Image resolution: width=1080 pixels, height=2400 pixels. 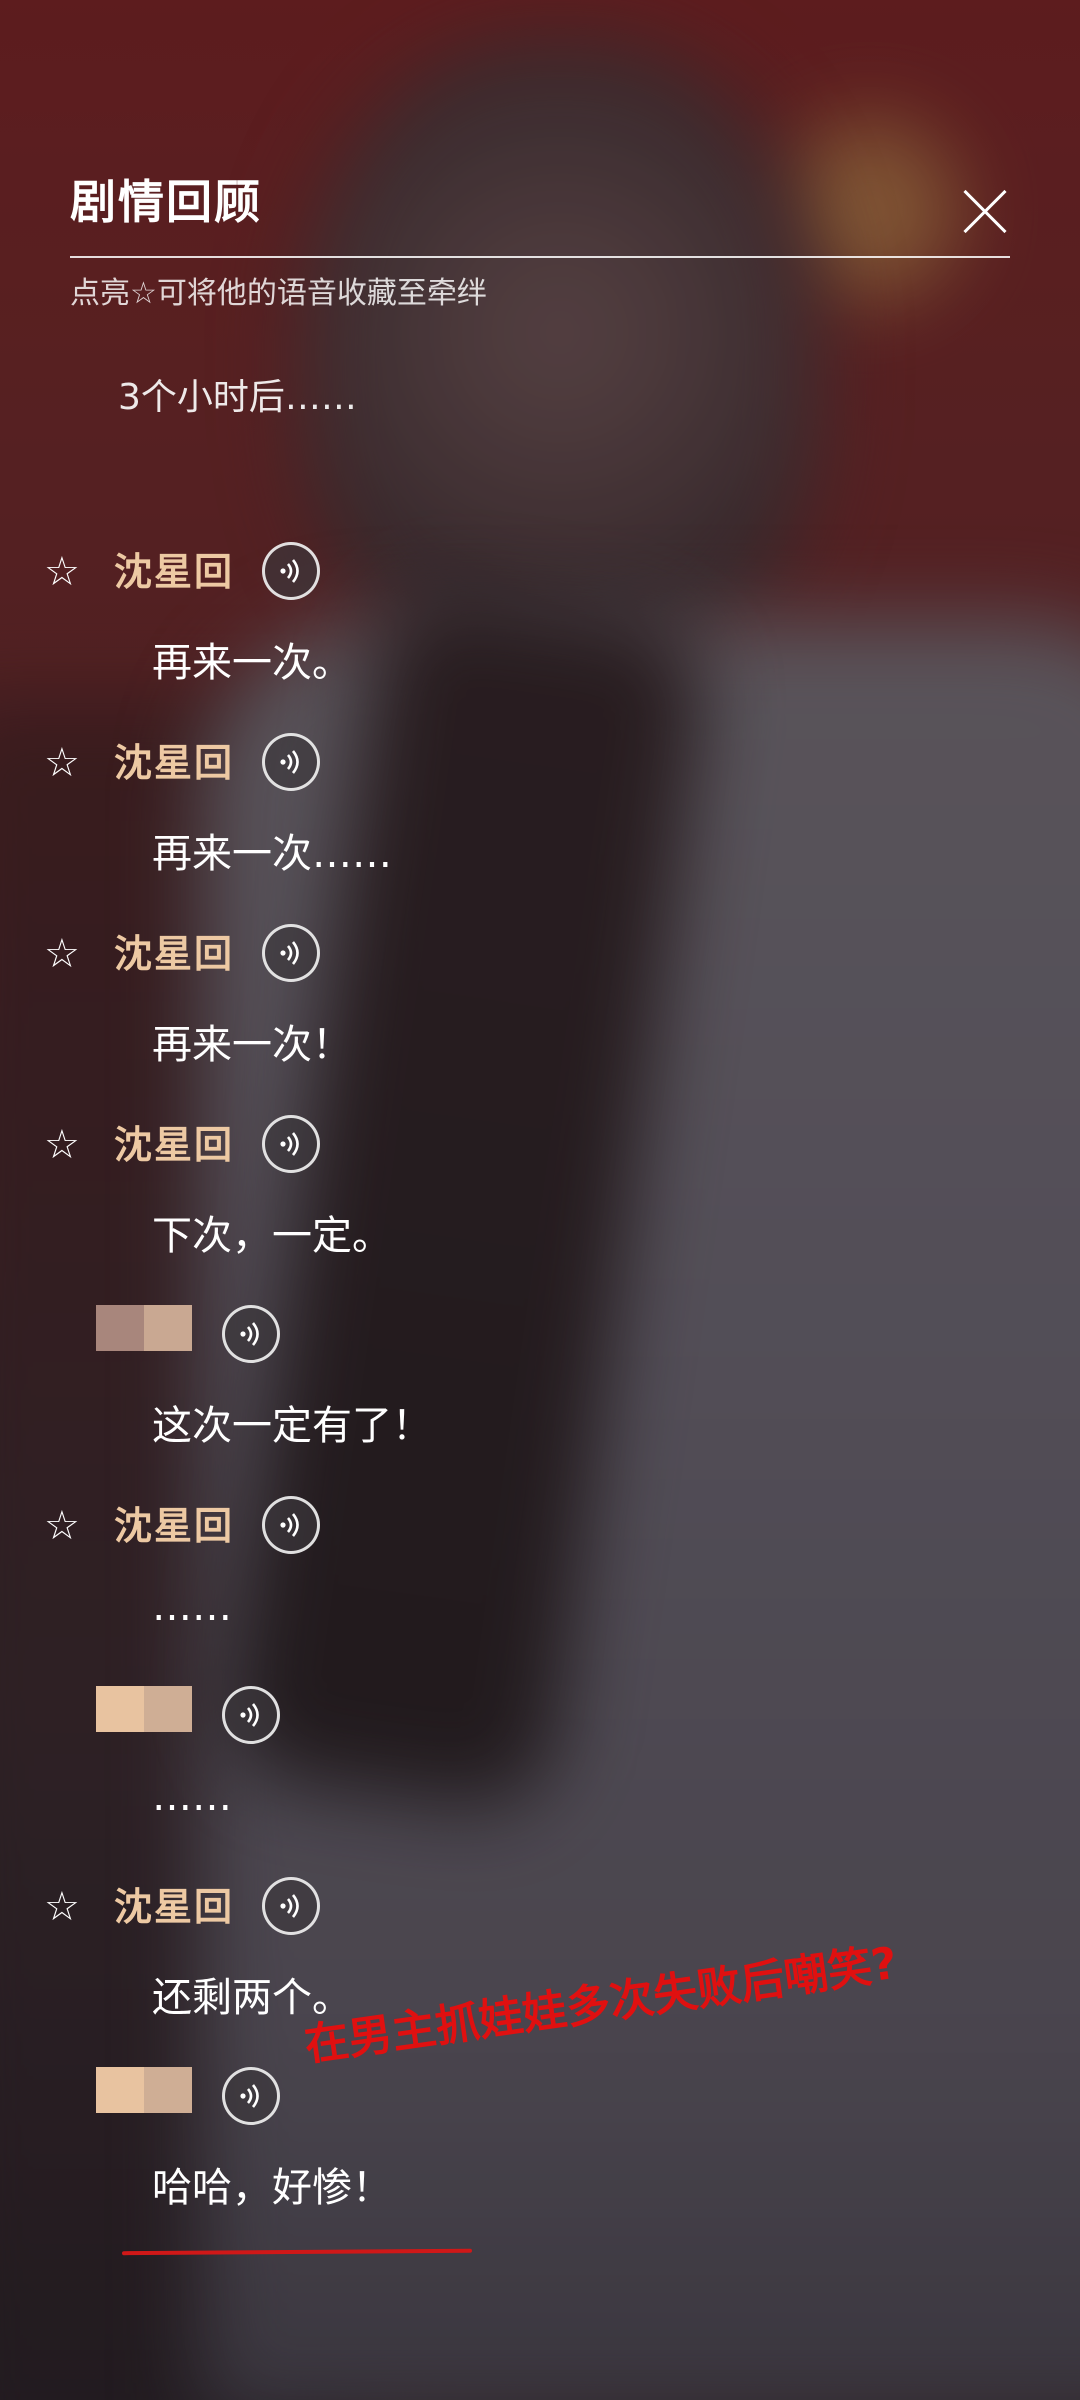 I want to click on header-divider, so click(x=540, y=257).